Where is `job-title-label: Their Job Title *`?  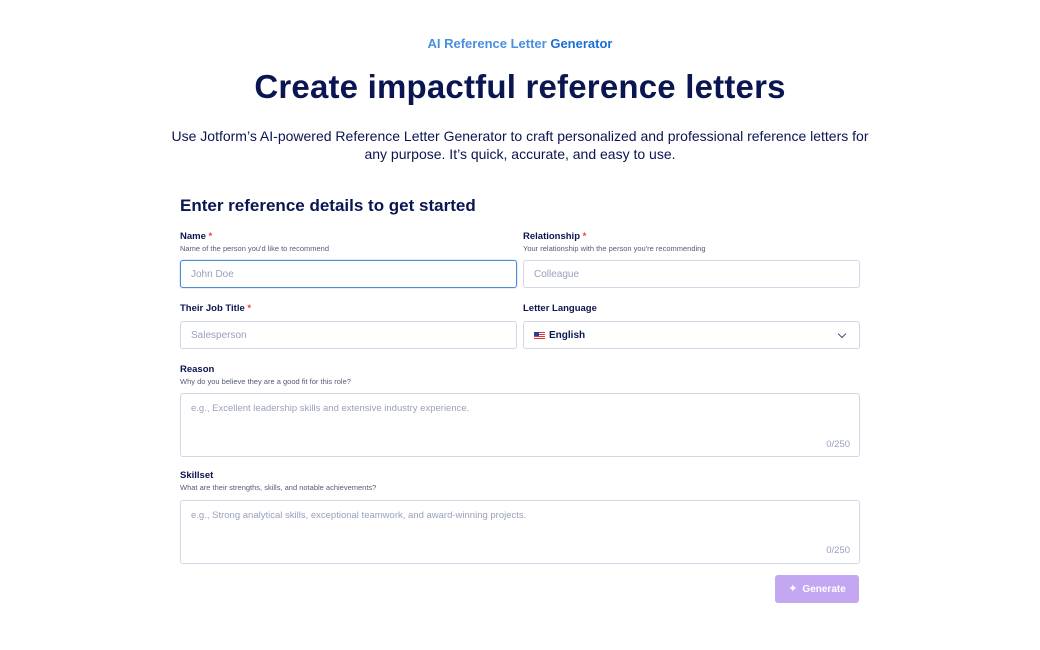 job-title-label: Their Job Title * is located at coordinates (216, 308).